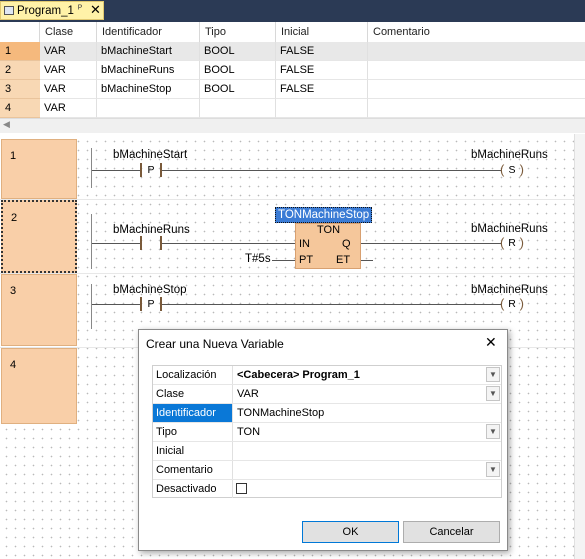  Describe the element at coordinates (151, 243) in the screenshot. I see `contact-no` at that location.